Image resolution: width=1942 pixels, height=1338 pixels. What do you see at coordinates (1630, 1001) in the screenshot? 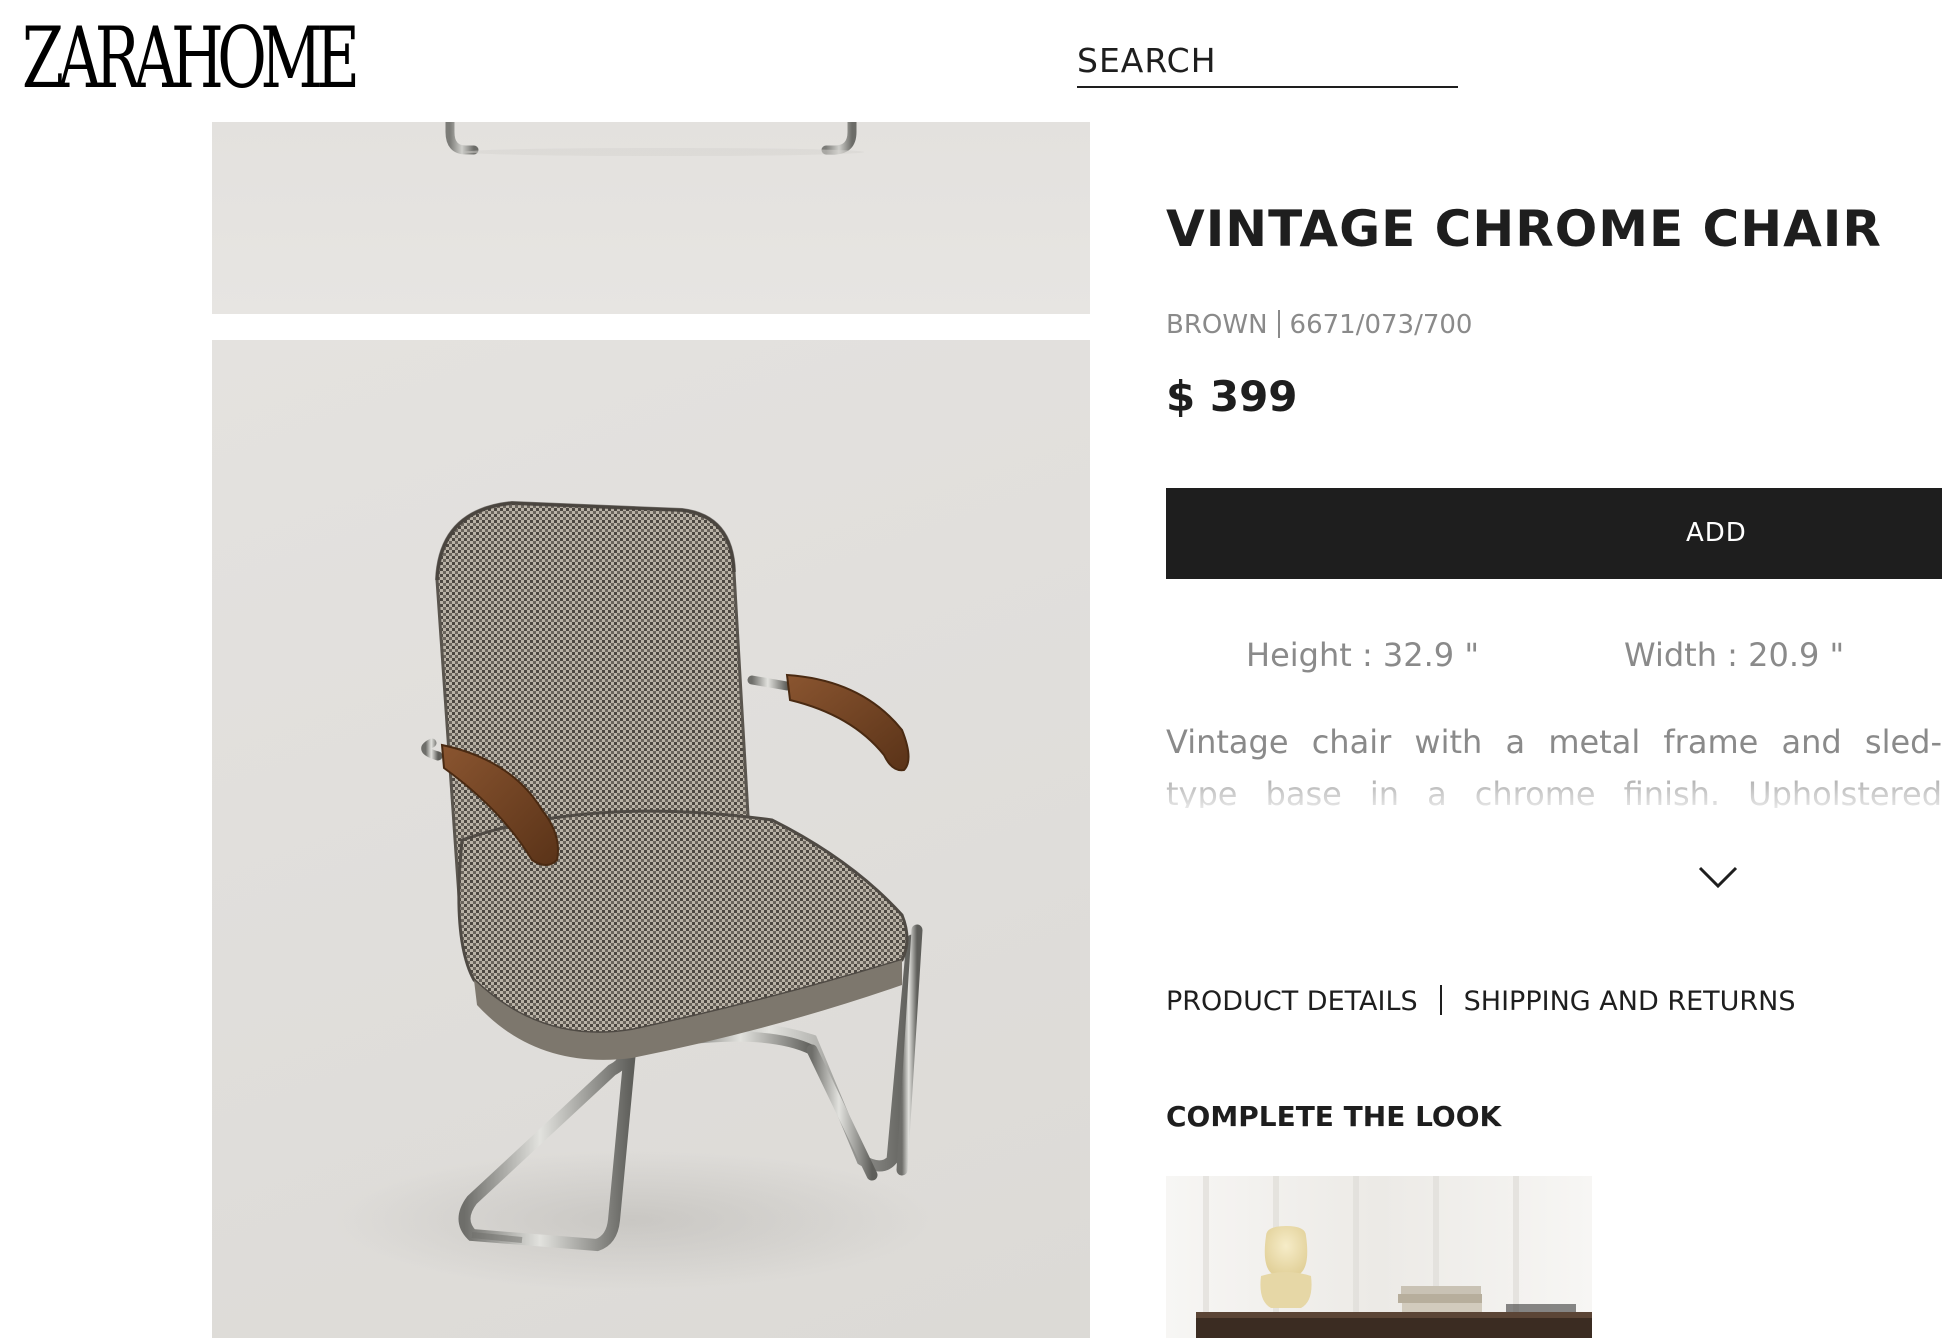
I see `shipping-returns-link: SHIPPING AND RETURNS` at bounding box center [1630, 1001].